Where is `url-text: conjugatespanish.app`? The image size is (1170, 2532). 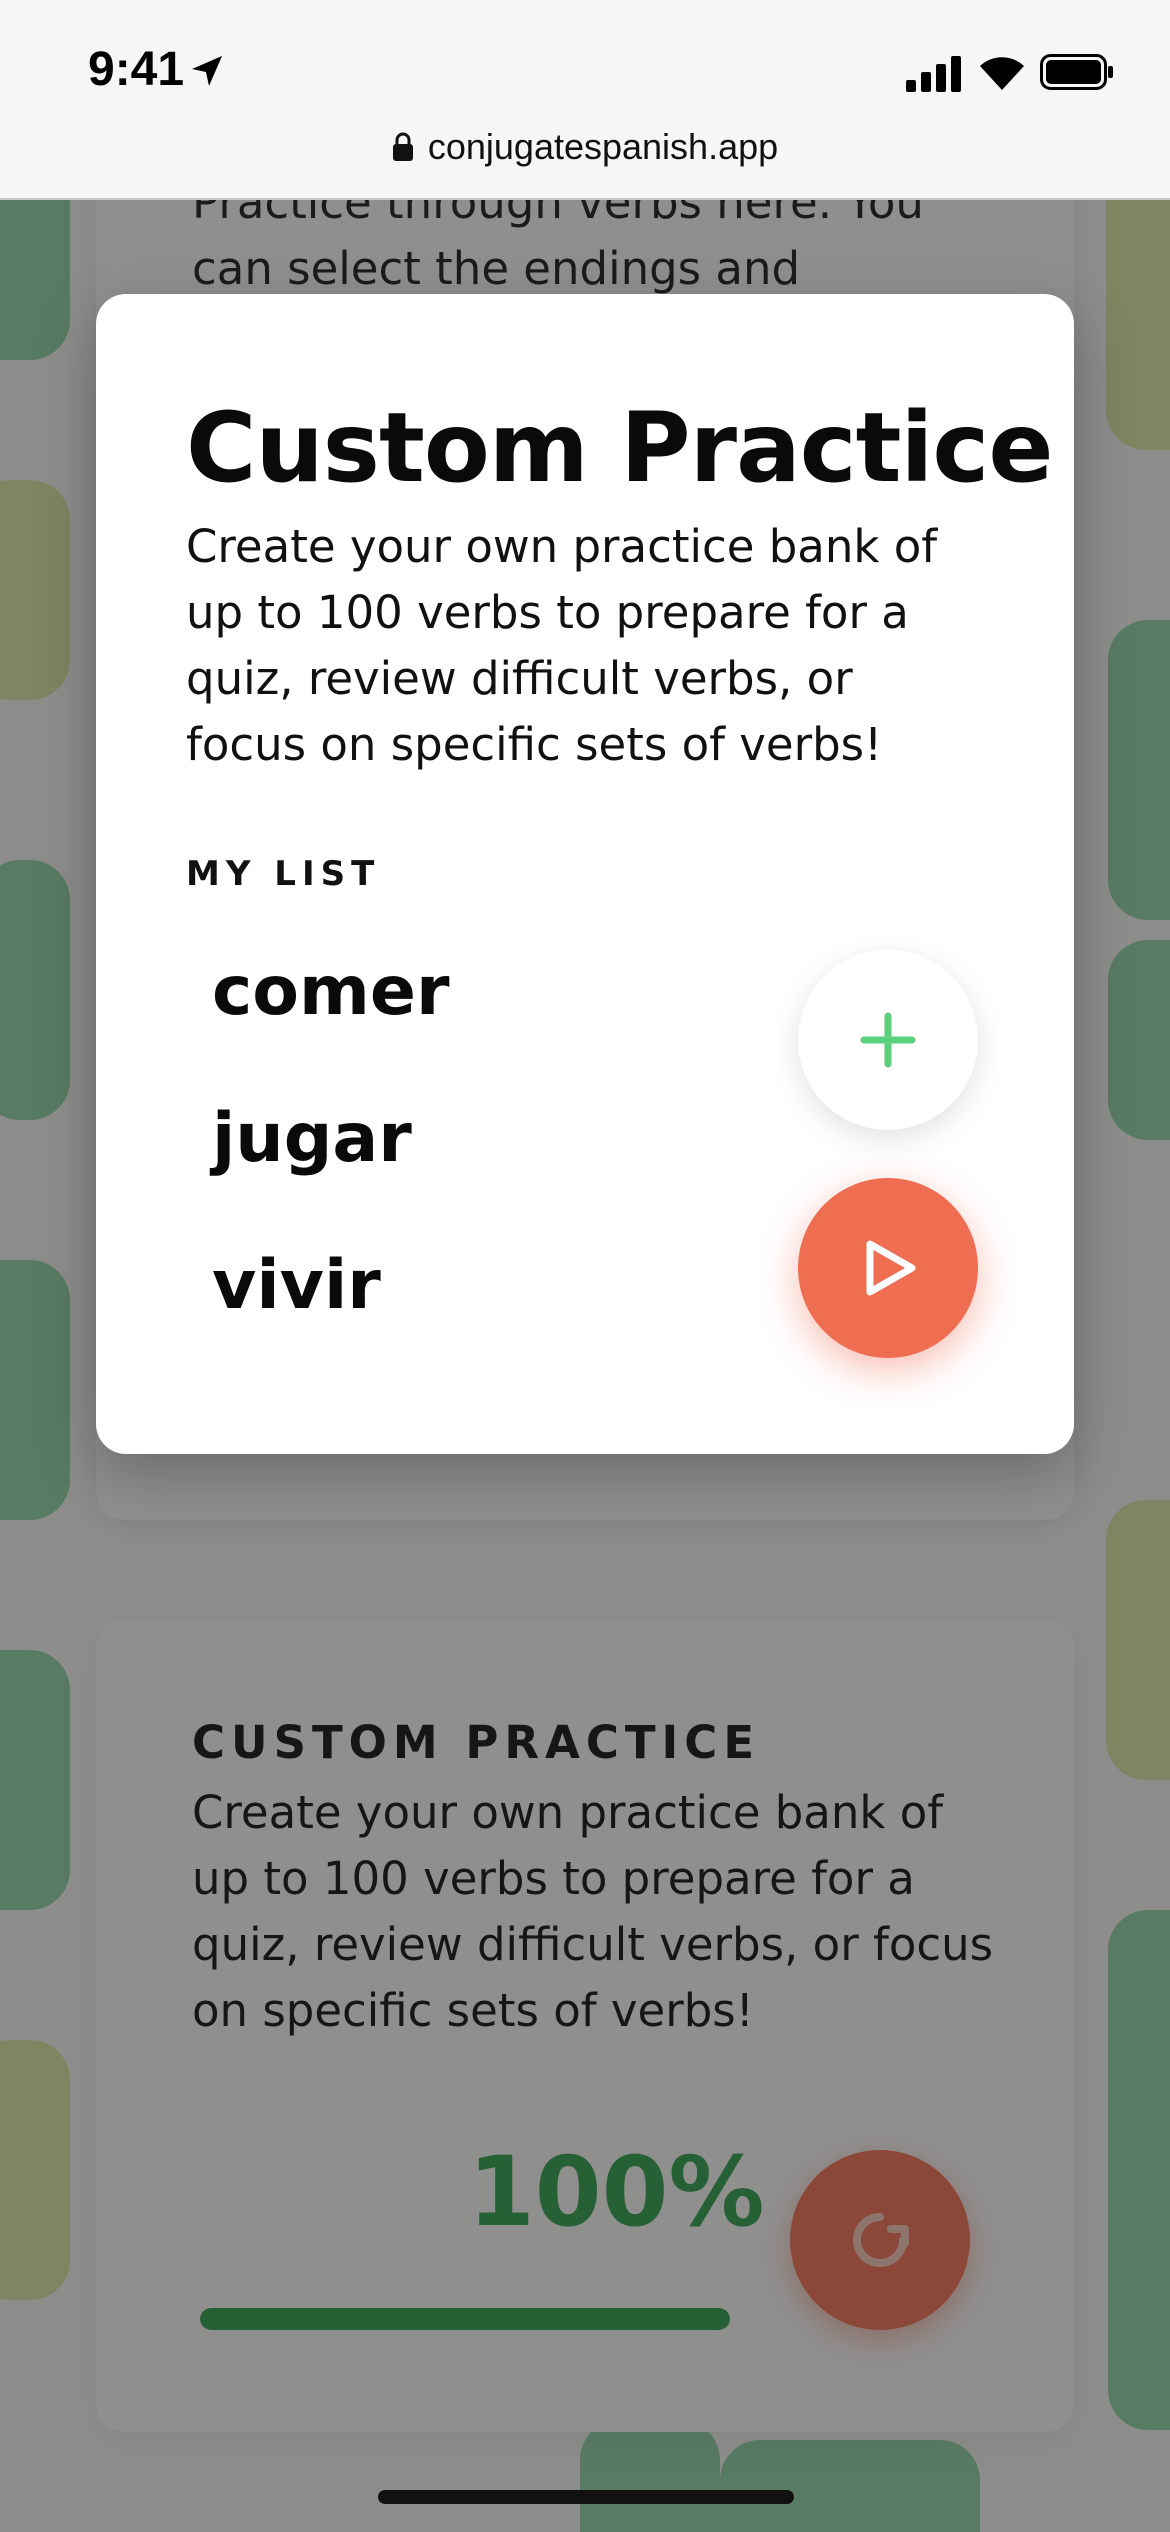 url-text: conjugatespanish.app is located at coordinates (603, 146).